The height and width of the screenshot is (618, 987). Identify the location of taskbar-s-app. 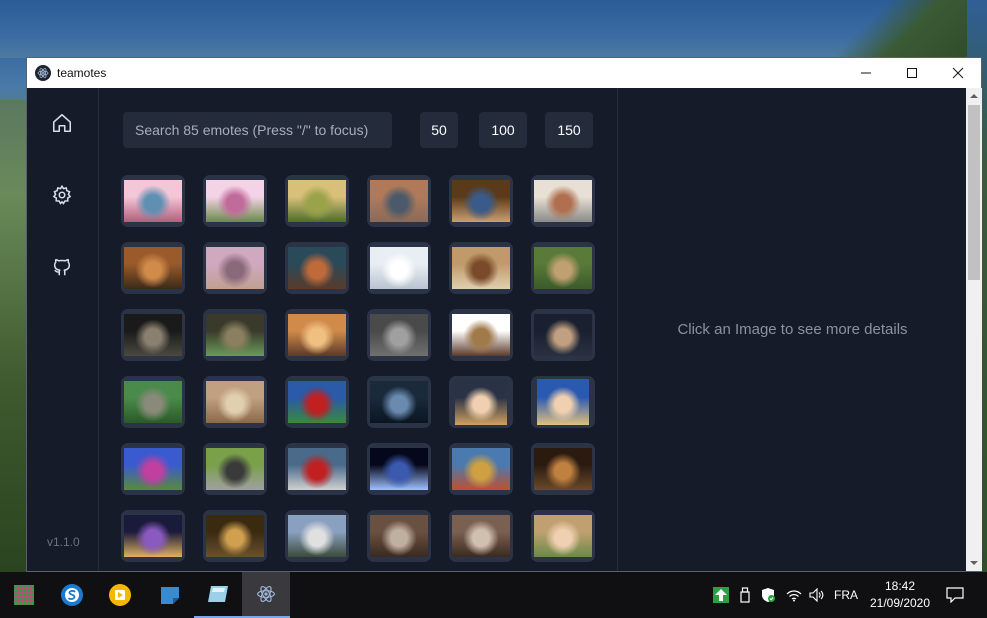
(72, 595).